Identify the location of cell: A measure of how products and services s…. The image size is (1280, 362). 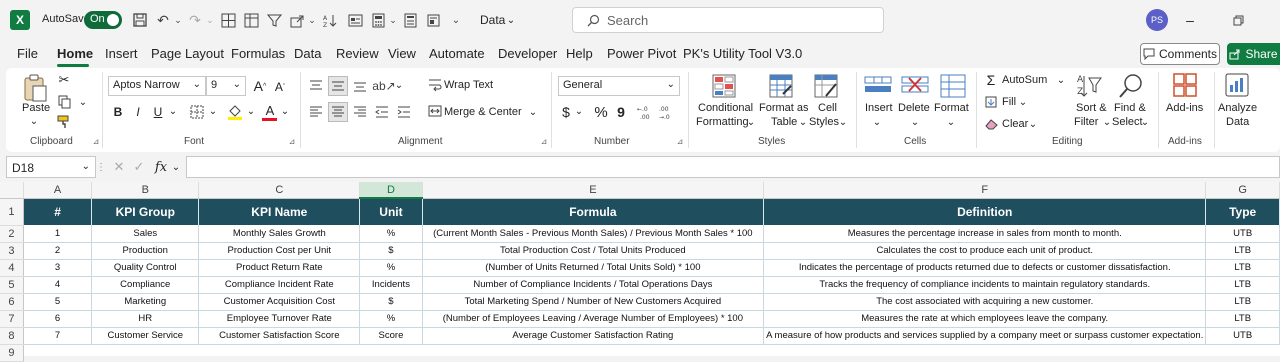
(985, 336).